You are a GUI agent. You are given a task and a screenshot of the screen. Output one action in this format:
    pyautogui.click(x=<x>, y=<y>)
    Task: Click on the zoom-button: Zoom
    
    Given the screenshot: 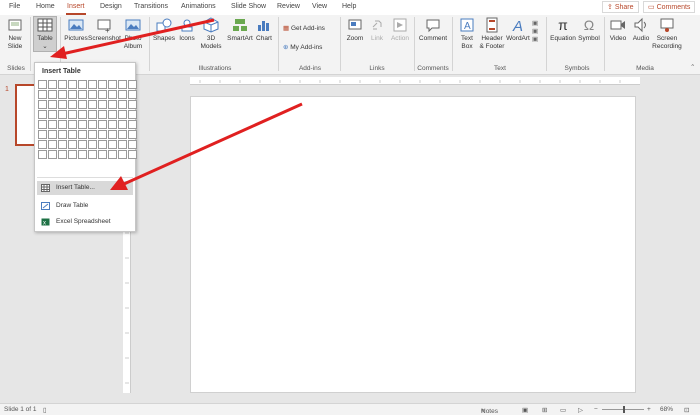 What is the action you would take?
    pyautogui.click(x=355, y=30)
    